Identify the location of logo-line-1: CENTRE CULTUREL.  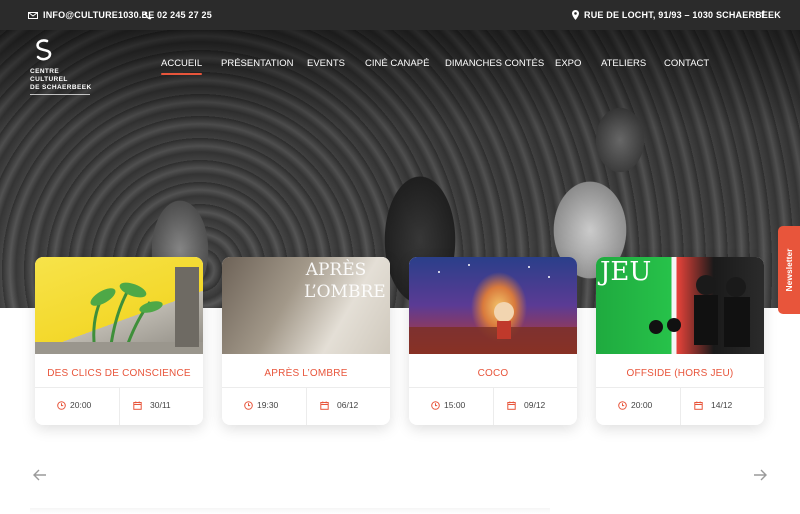
(49, 75).